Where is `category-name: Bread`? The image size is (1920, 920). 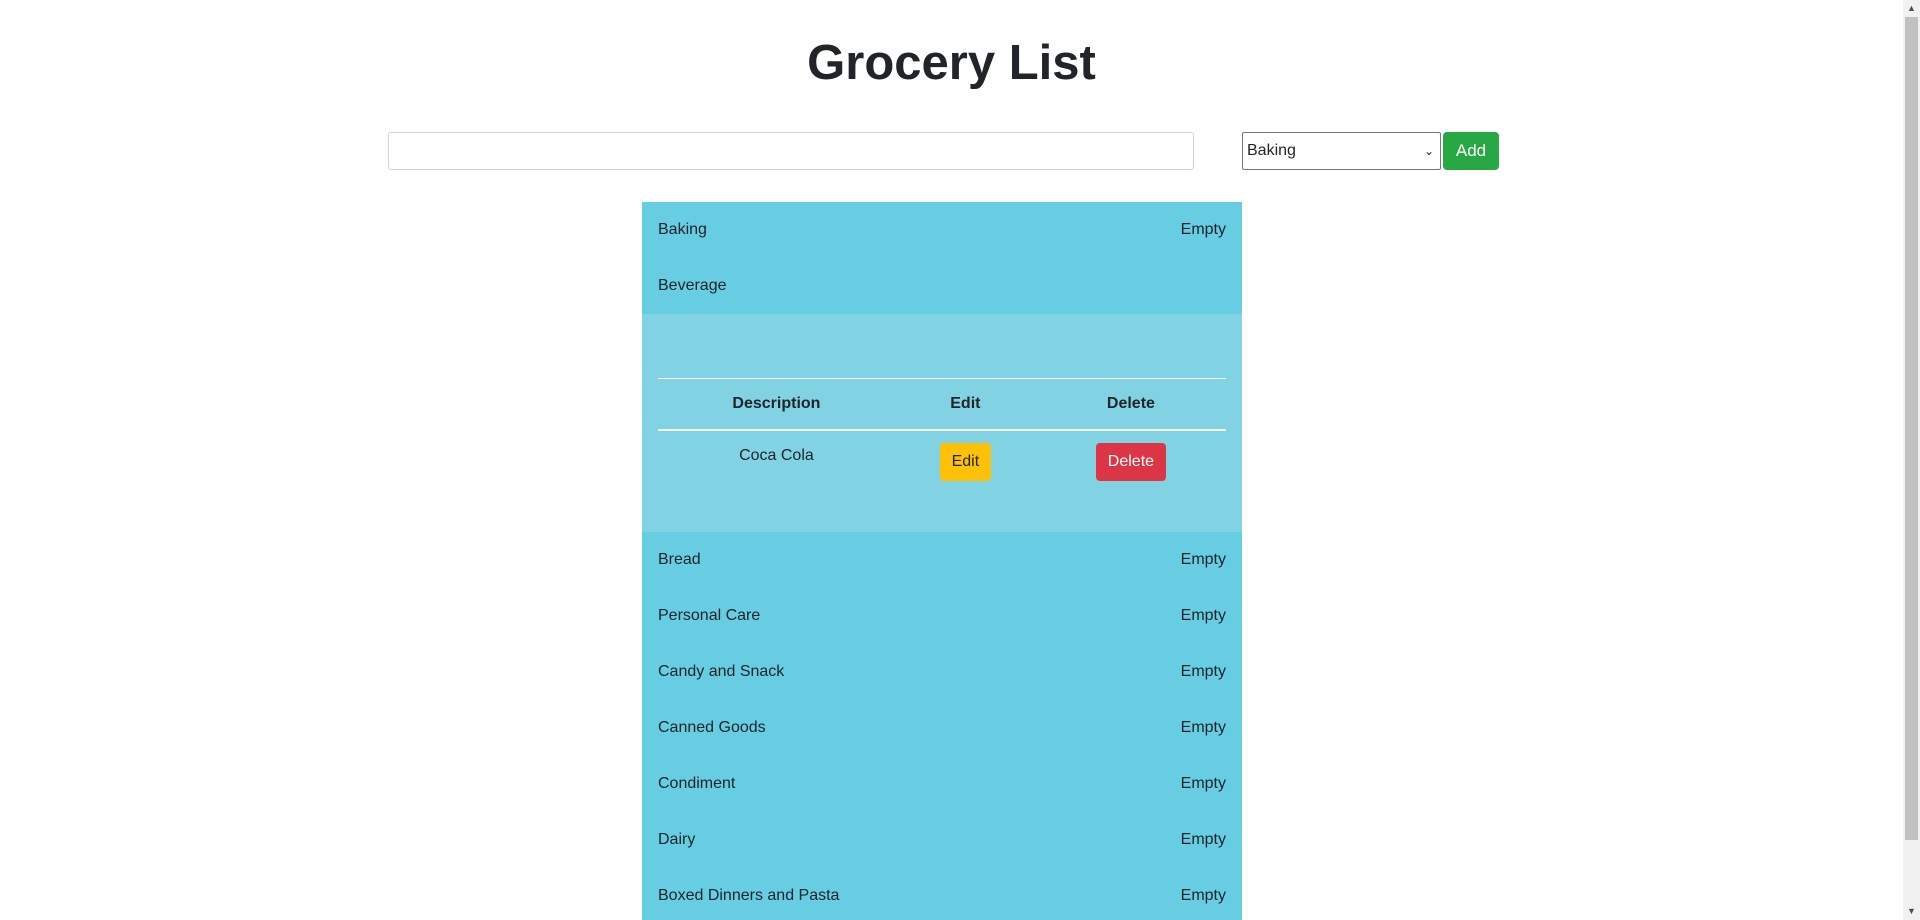 category-name: Bread is located at coordinates (679, 559).